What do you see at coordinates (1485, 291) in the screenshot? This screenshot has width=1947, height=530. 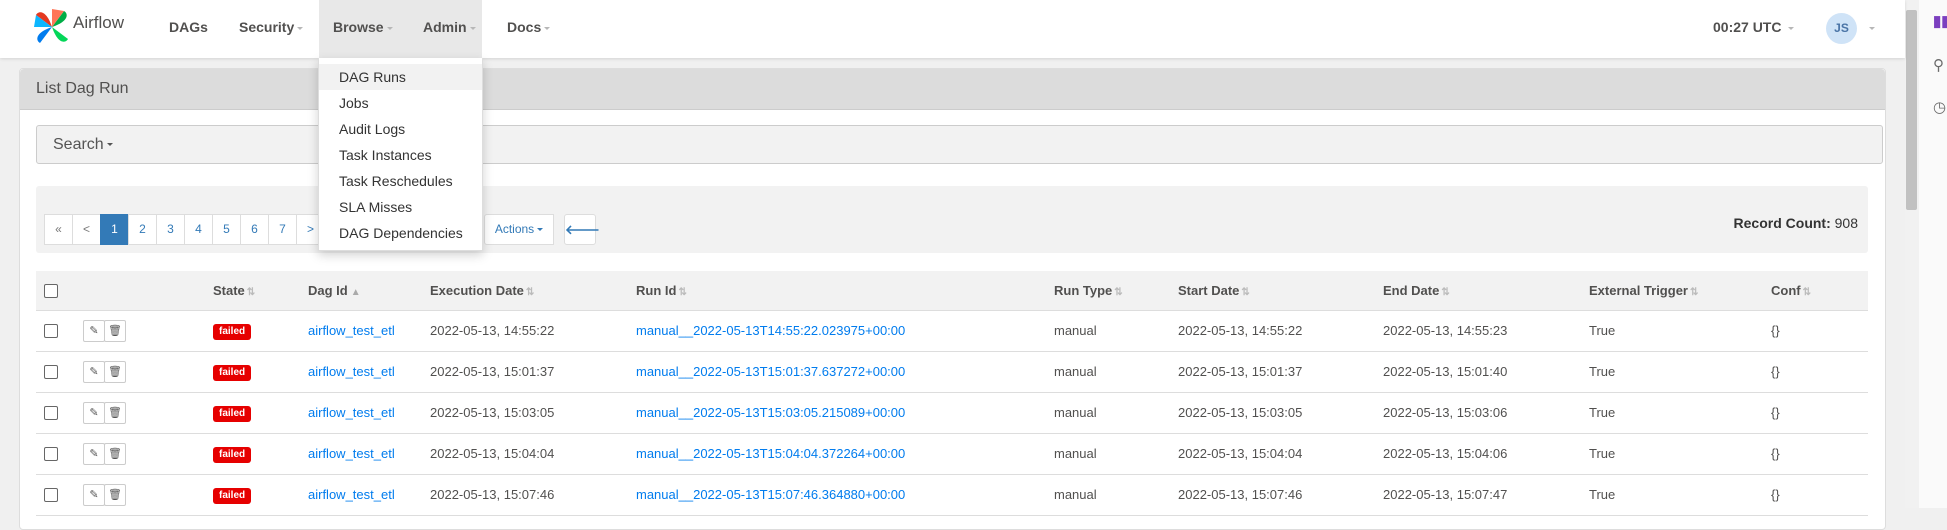 I see `col-end-date: End Date ⇅` at bounding box center [1485, 291].